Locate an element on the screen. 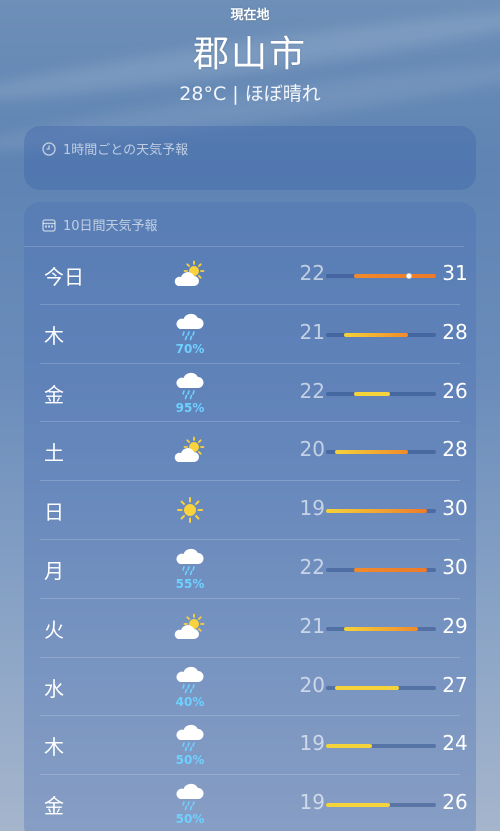 The height and width of the screenshot is (831, 500). hourly-forecast-header: 1時間ごとの天気予報 is located at coordinates (250, 142).